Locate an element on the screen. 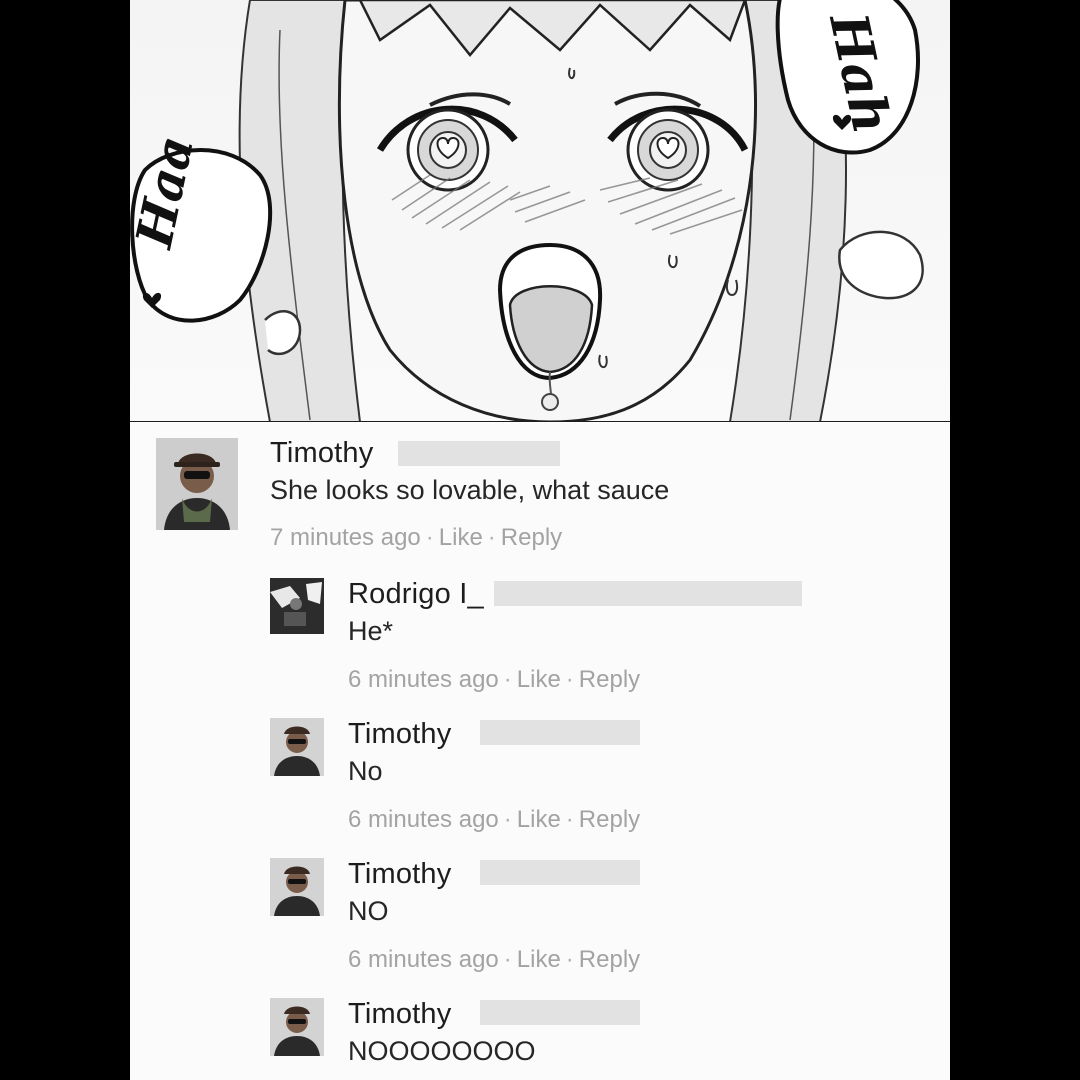 The height and width of the screenshot is (1080, 1080). comment-time: 7 minutes ago is located at coordinates (345, 537).